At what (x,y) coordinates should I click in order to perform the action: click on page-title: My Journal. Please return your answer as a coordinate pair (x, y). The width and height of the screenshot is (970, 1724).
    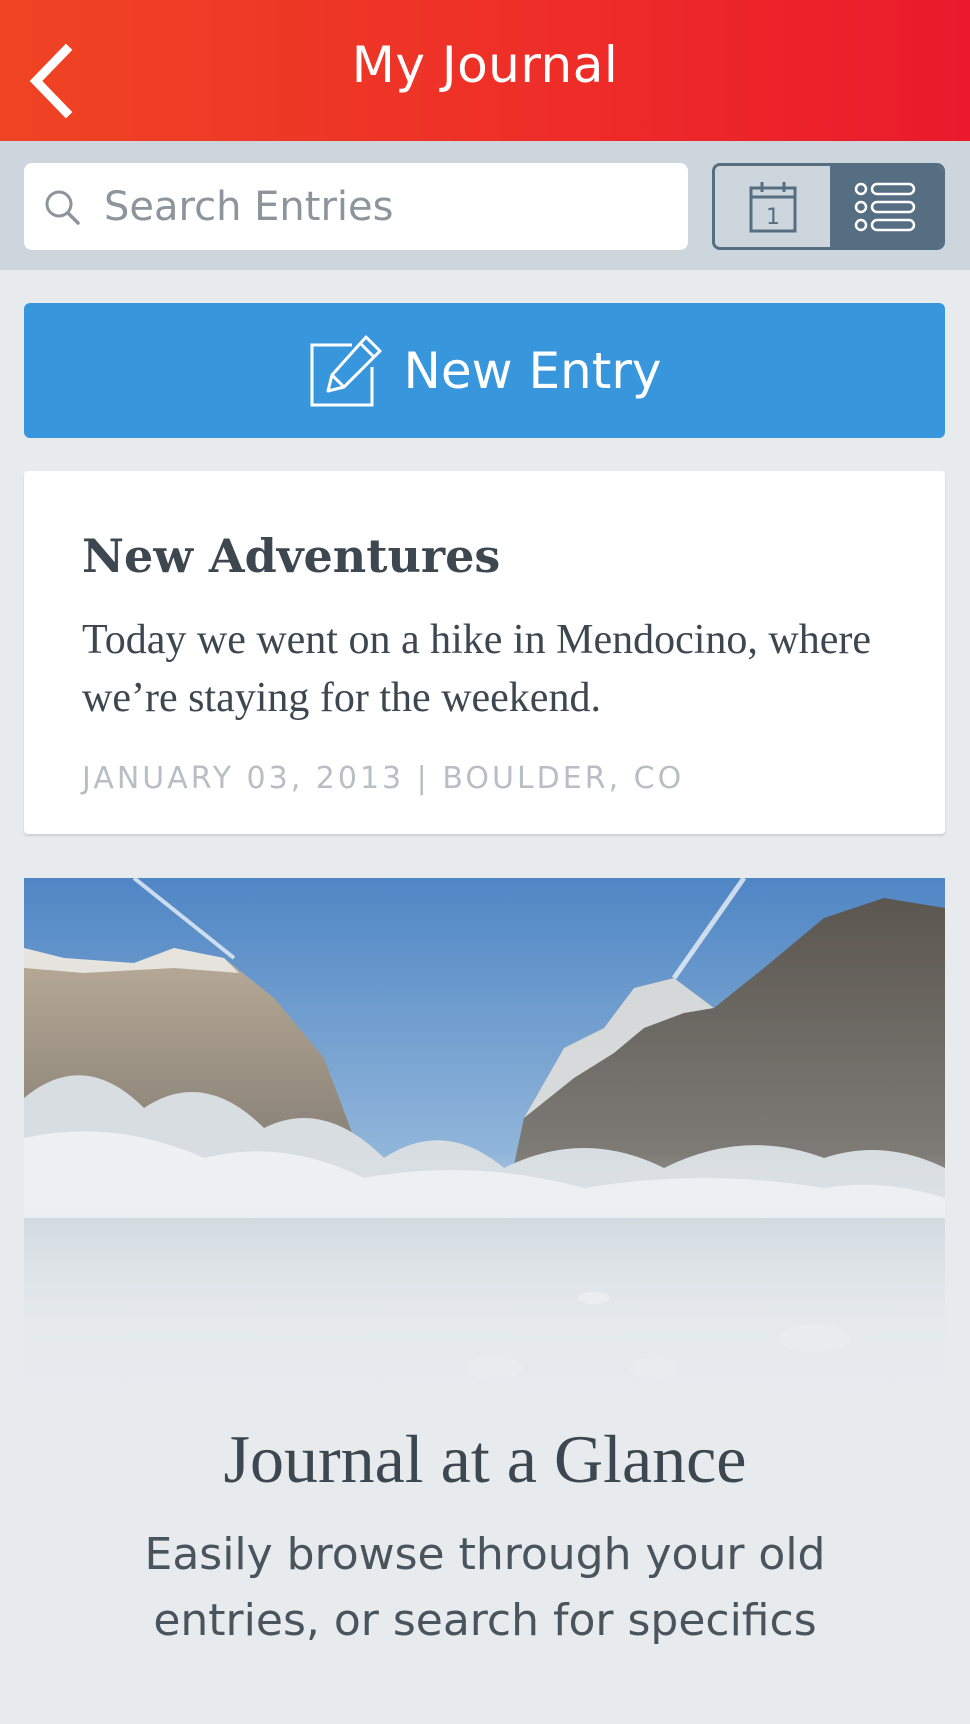
    Looking at the image, I should click on (485, 65).